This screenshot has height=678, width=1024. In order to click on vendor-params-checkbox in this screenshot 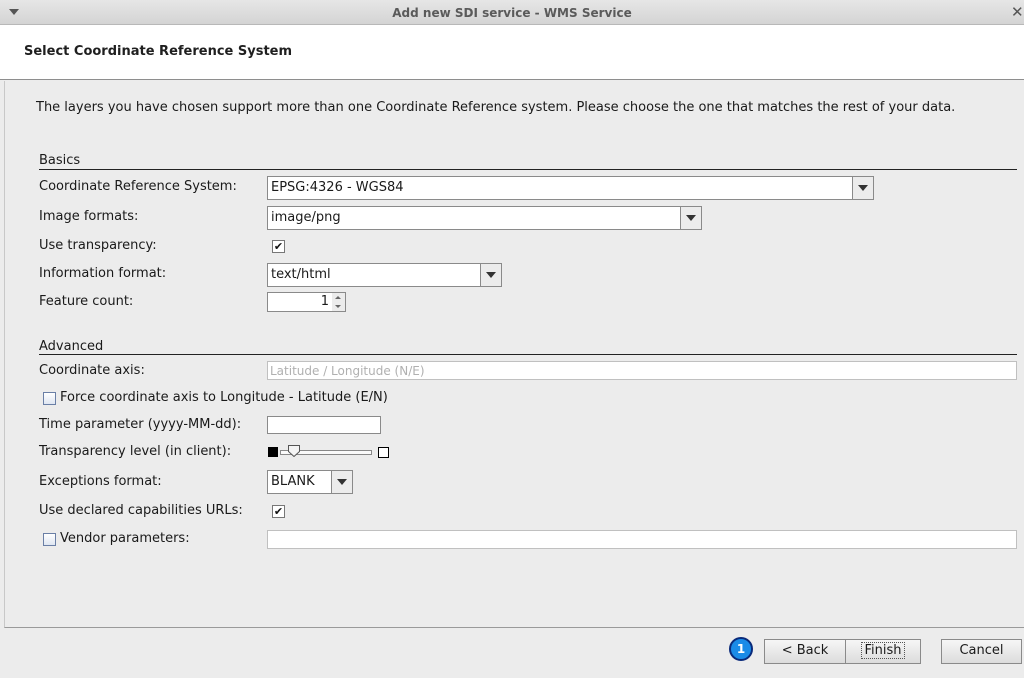, I will do `click(49, 539)`.